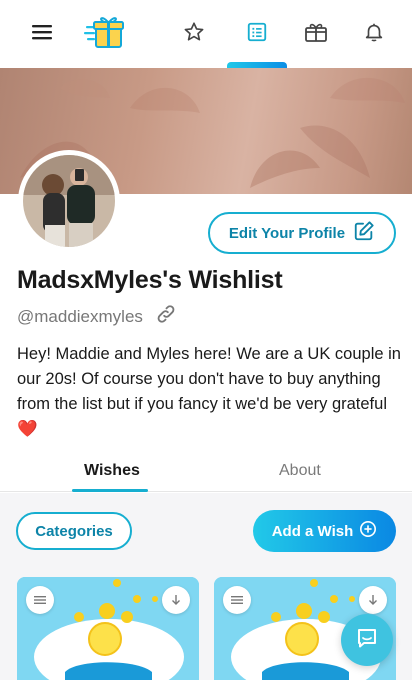  What do you see at coordinates (364, 233) in the screenshot?
I see `edit-pencil-icon` at bounding box center [364, 233].